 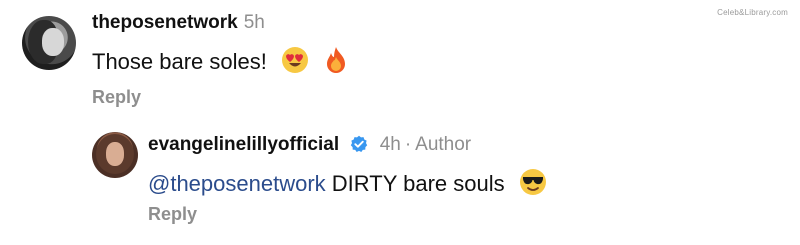 What do you see at coordinates (443, 144) in the screenshot?
I see `author-label: Author` at bounding box center [443, 144].